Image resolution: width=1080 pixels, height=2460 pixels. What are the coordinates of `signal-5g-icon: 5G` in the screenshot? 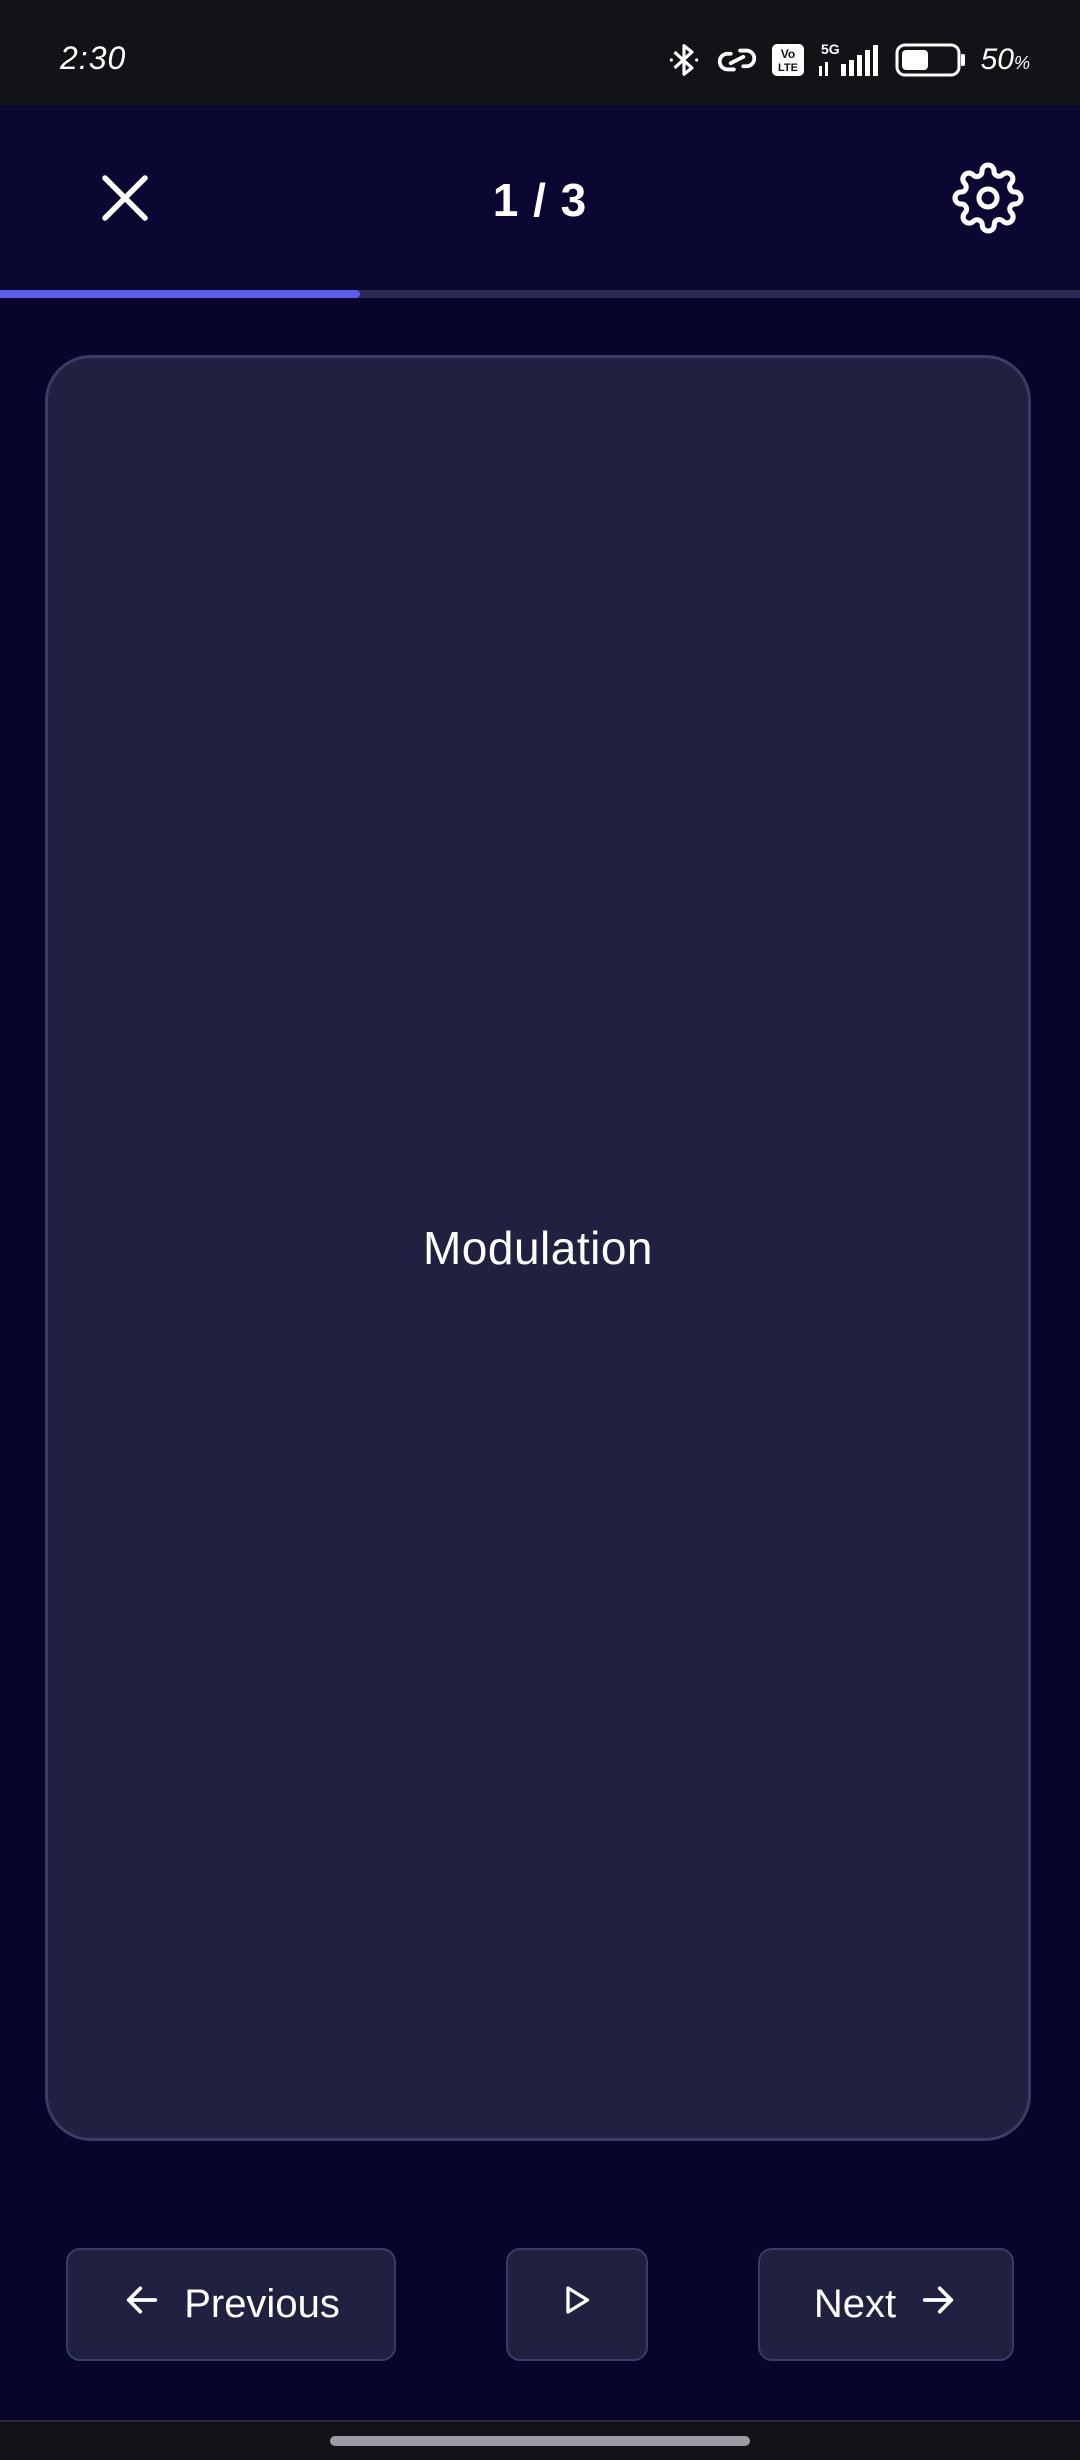 It's located at (850, 60).